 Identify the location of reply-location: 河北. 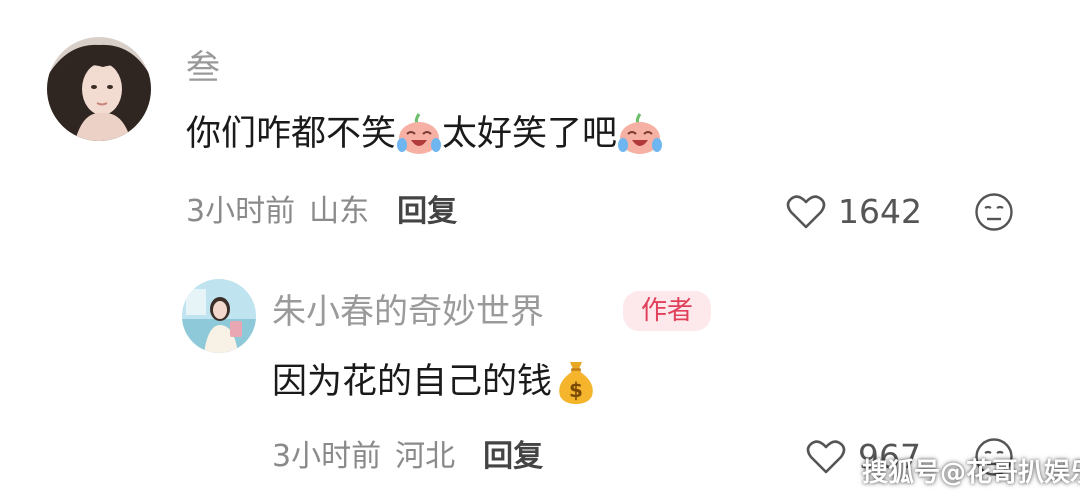
(425, 456).